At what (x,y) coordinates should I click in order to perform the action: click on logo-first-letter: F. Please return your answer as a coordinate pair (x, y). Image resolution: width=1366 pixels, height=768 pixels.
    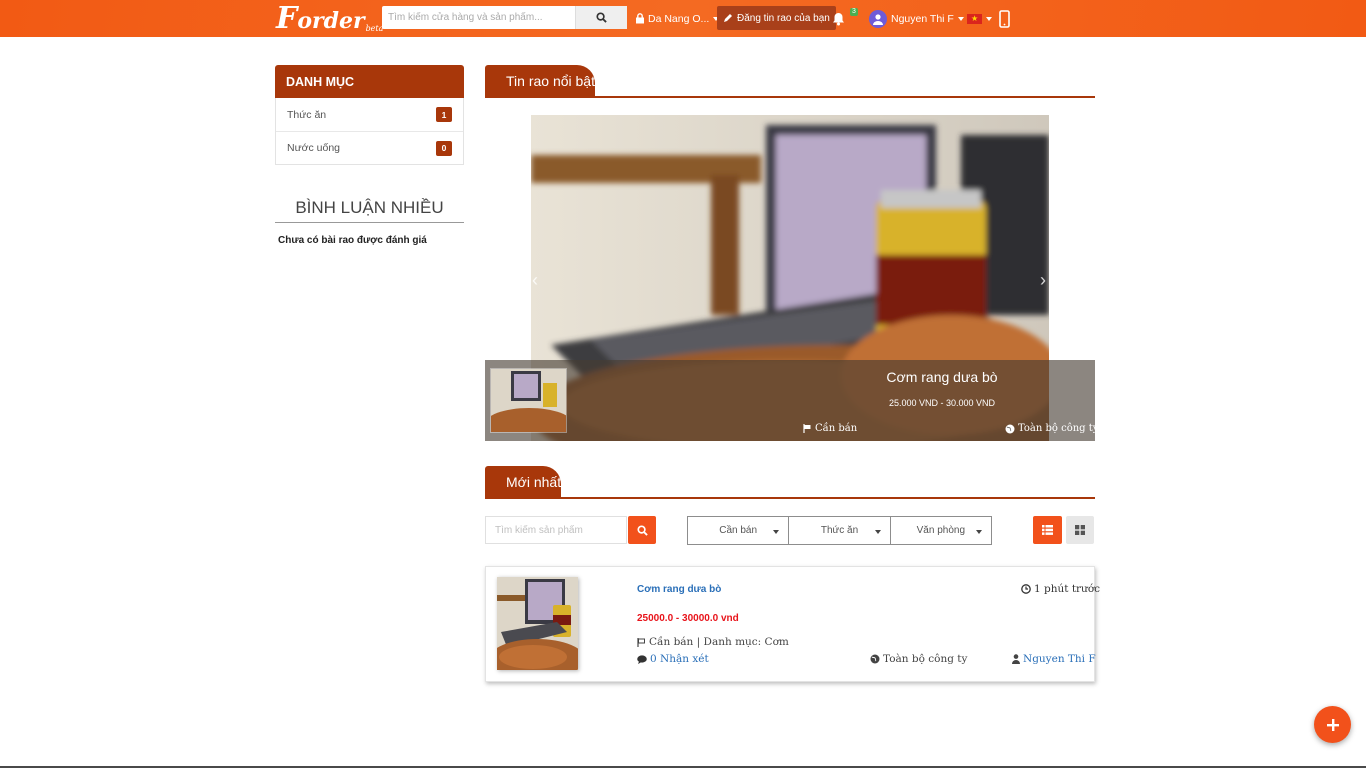
    Looking at the image, I should click on (287, 18).